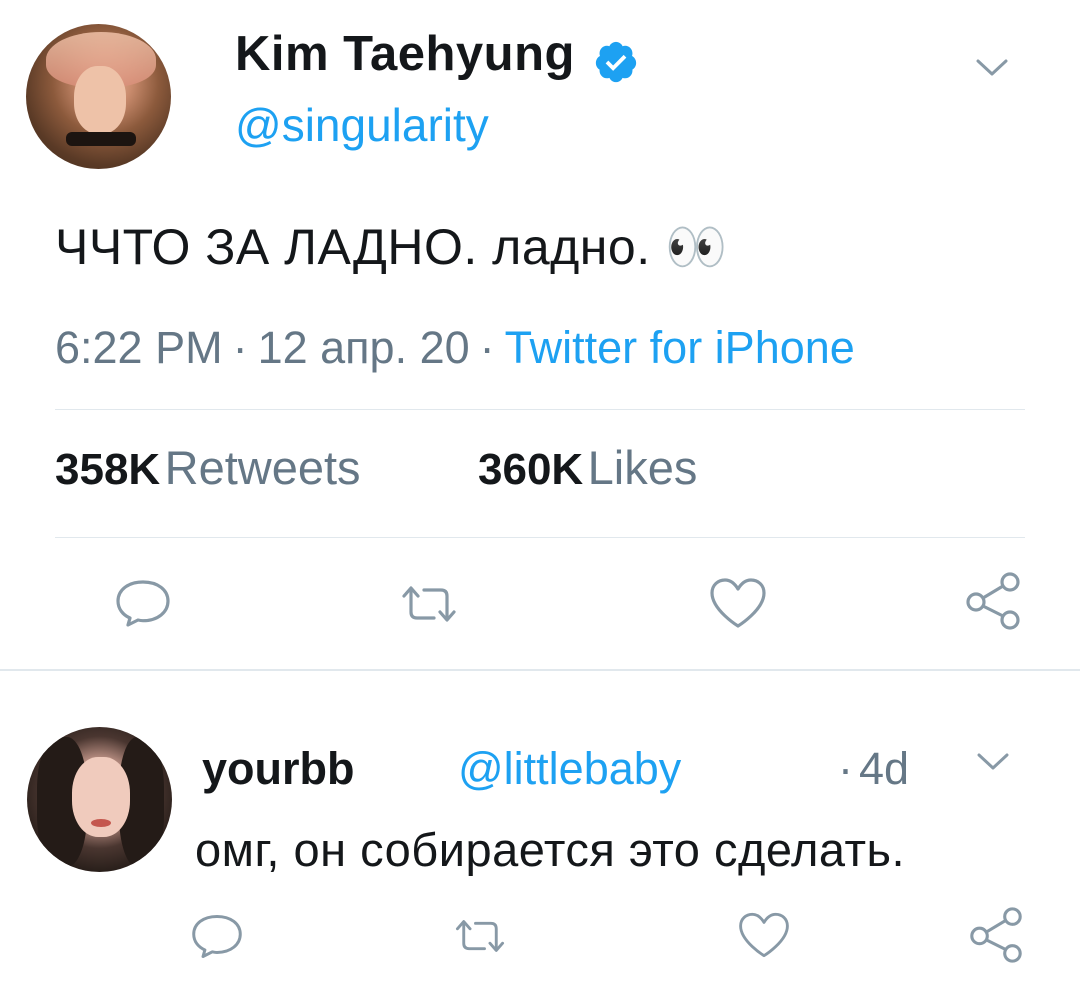 The image size is (1080, 986). Describe the element at coordinates (429, 604) in the screenshot. I see `retweet-icon` at that location.